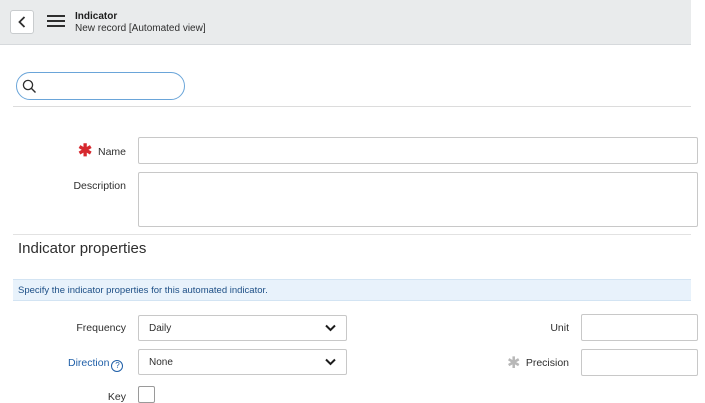 The width and height of the screenshot is (705, 403). I want to click on chevron-left-icon, so click(22, 22).